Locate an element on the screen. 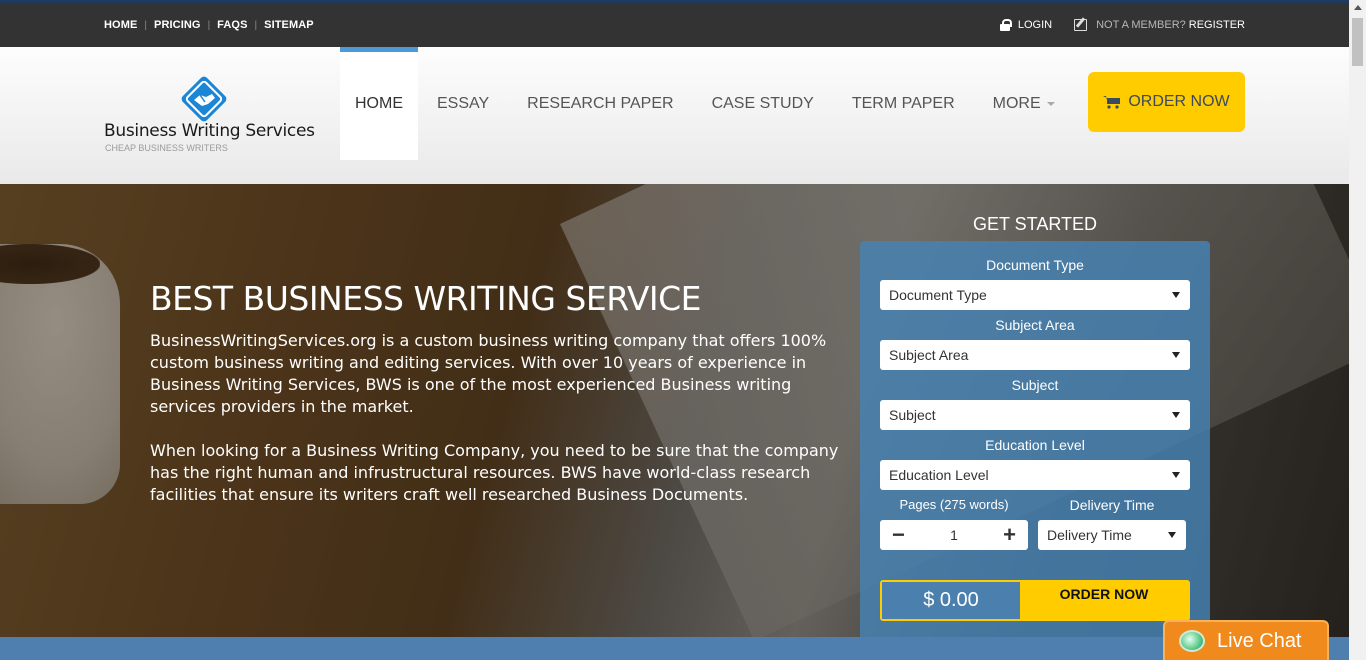 This screenshot has width=1366, height=660. pages-stepper: − 1 + is located at coordinates (954, 535).